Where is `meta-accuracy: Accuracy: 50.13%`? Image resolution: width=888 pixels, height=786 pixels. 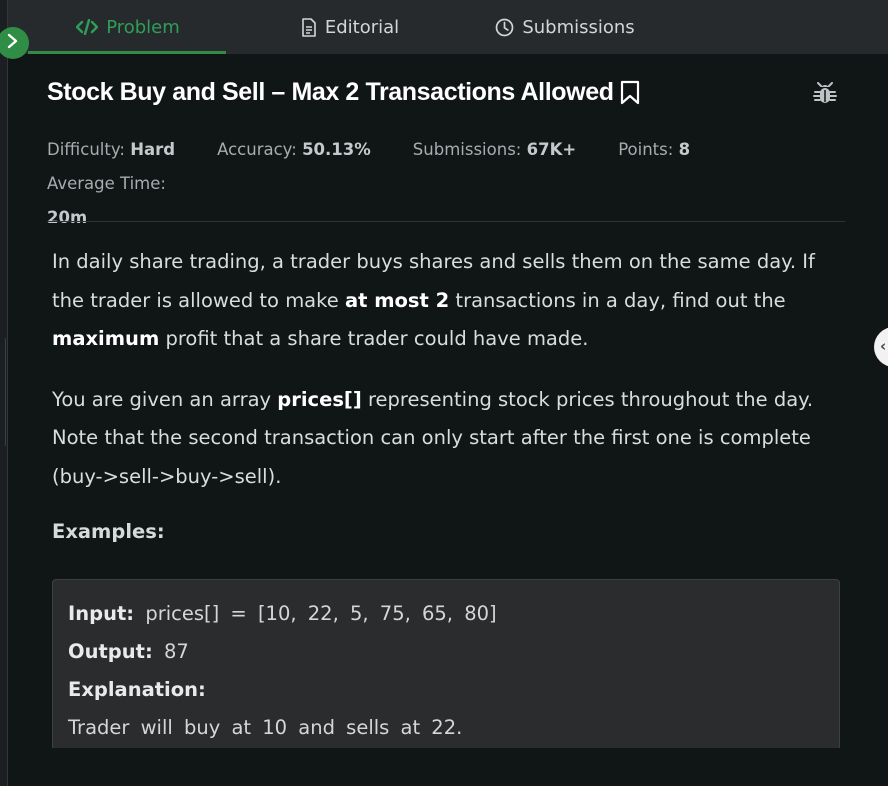 meta-accuracy: Accuracy: 50.13% is located at coordinates (294, 150).